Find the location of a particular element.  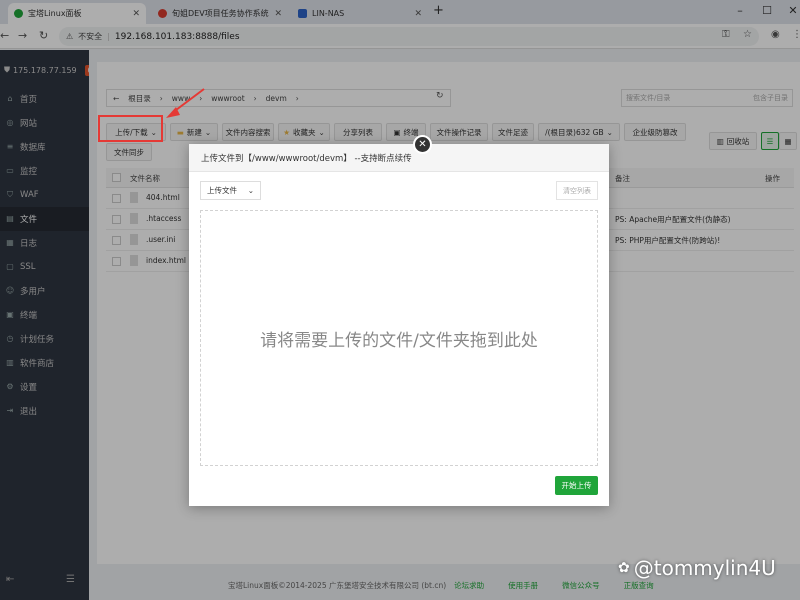

watermark: ✿ @tommylin4U is located at coordinates (697, 568).